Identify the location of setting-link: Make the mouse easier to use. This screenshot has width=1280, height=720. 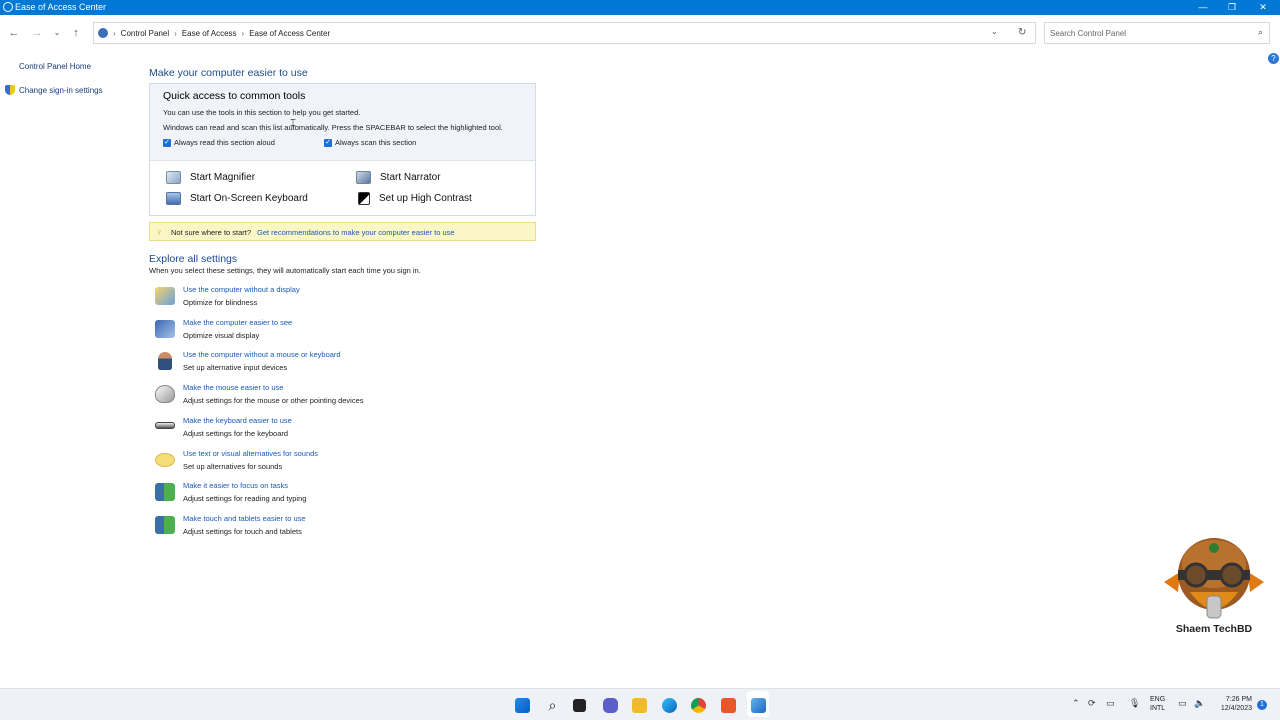
(233, 387).